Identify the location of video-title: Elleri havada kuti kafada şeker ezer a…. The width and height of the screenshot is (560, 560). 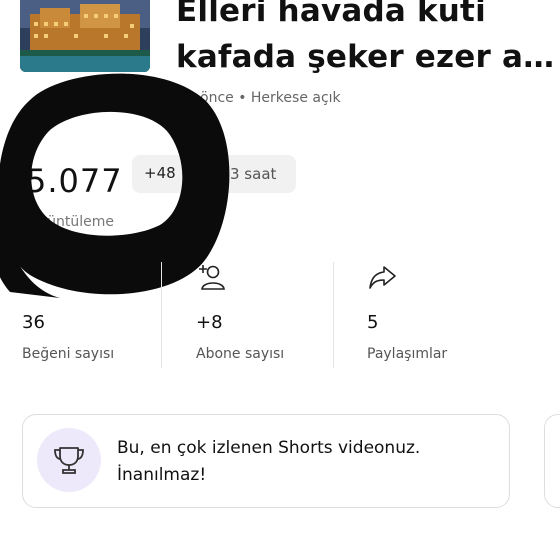
(366, 40).